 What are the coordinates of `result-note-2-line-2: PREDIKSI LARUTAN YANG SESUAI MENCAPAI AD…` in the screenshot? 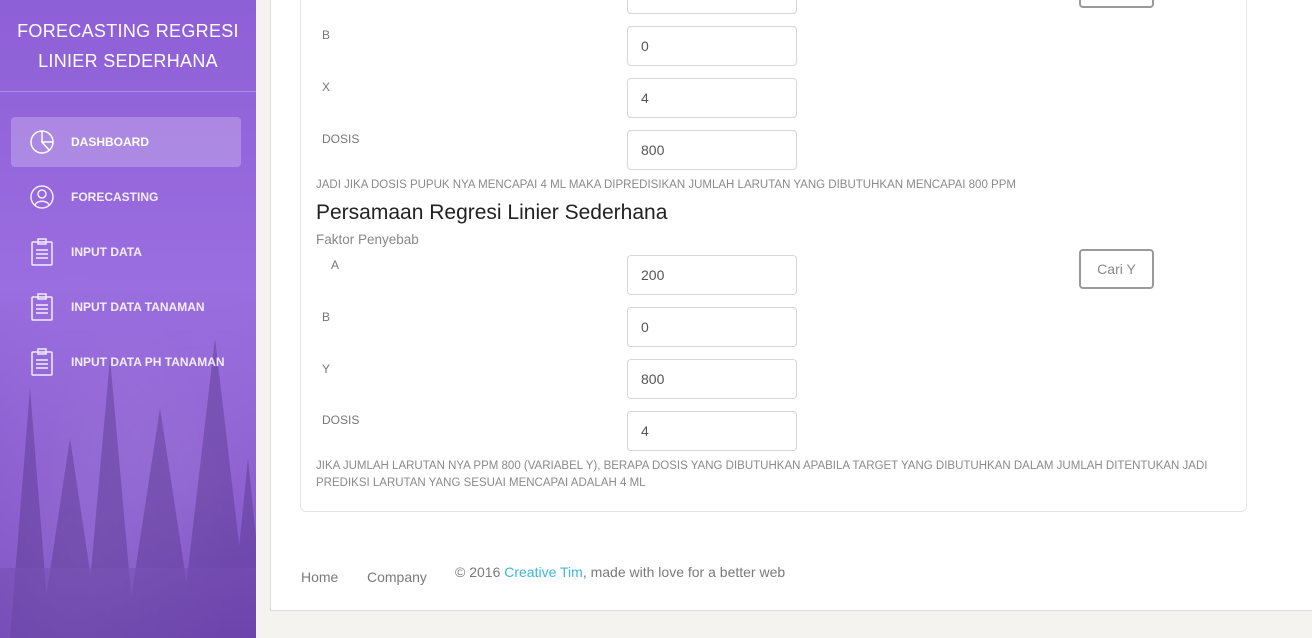 It's located at (481, 483).